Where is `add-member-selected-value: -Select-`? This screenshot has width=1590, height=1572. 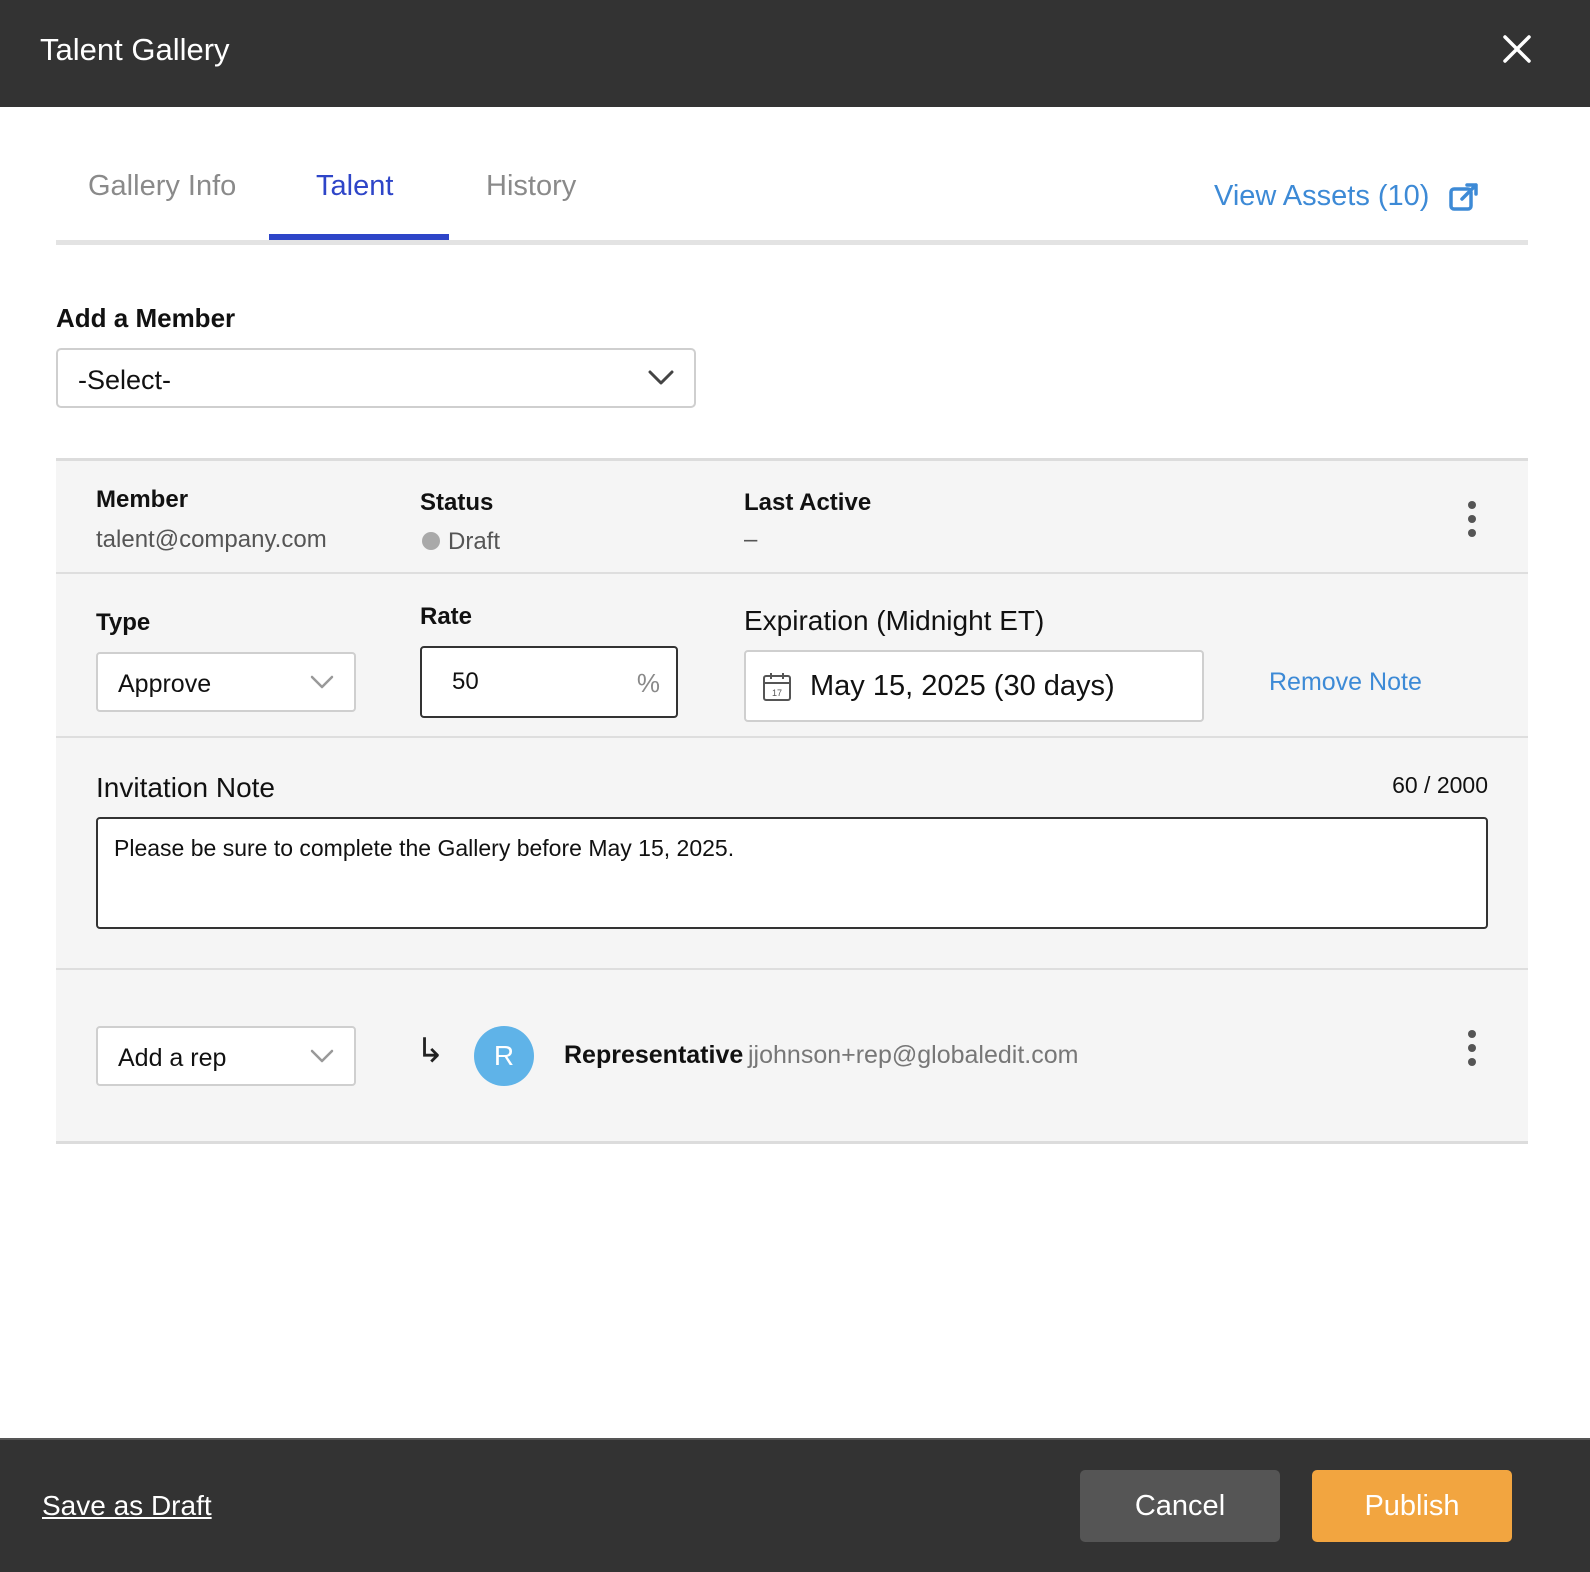 add-member-selected-value: -Select- is located at coordinates (125, 380).